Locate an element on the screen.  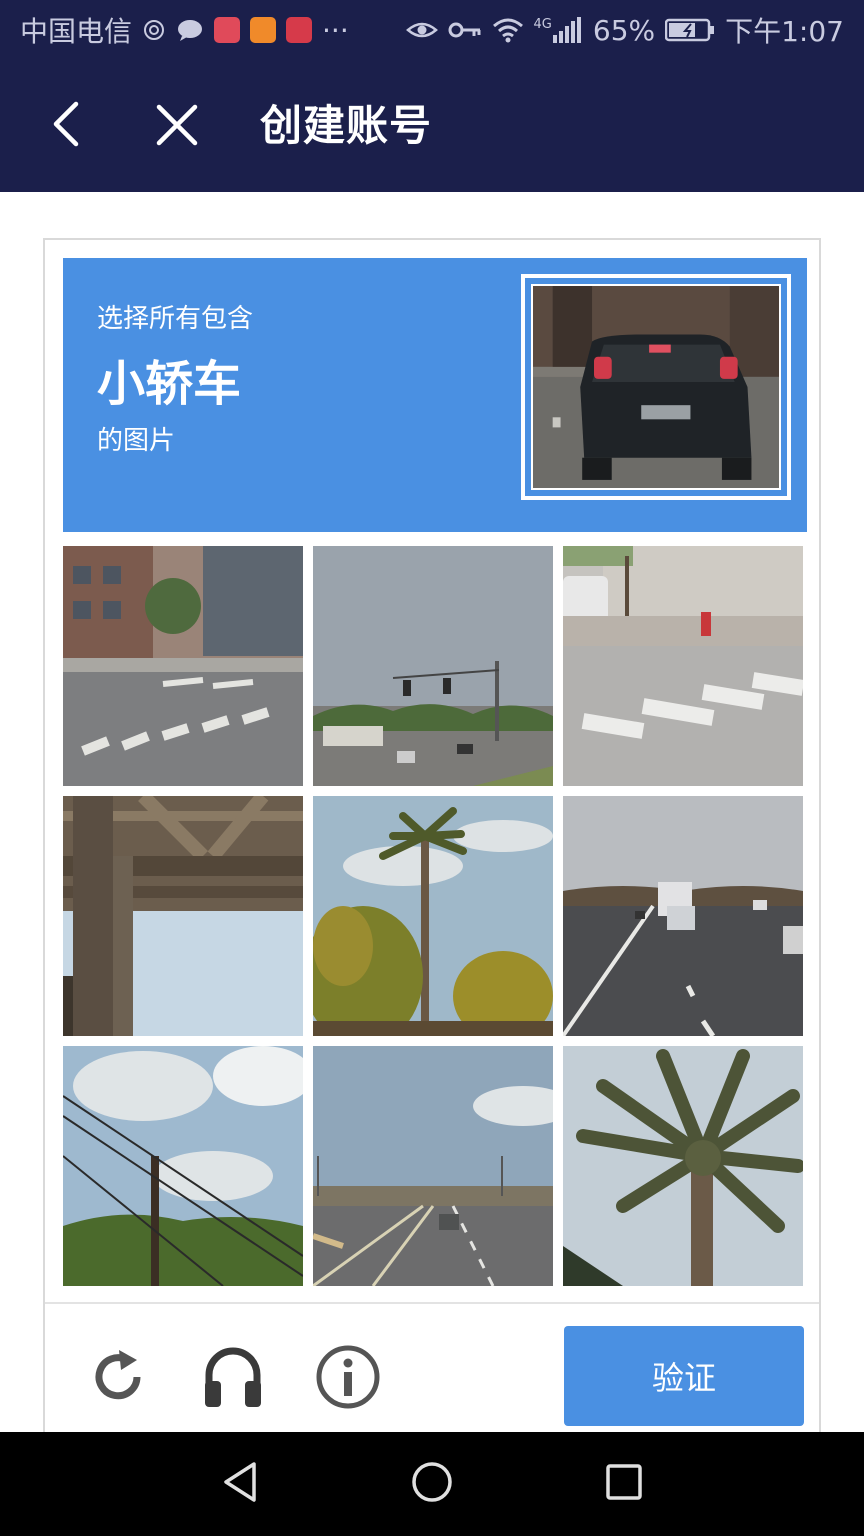
shop-app-icon is located at coordinates (299, 30).